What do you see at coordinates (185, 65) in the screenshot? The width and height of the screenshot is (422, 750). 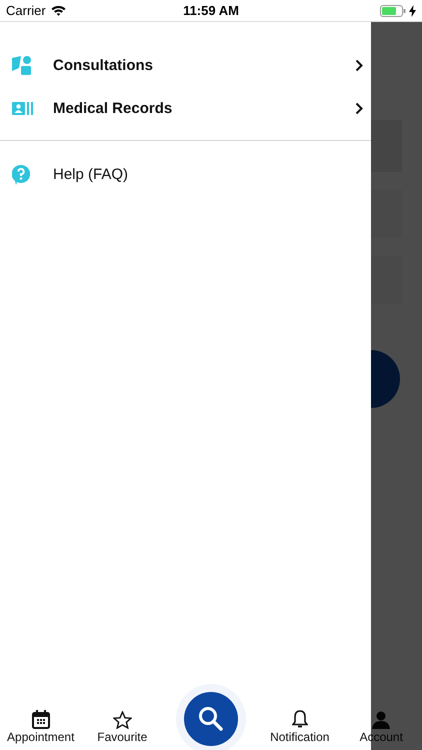 I see `menu-item: Consultations` at bounding box center [185, 65].